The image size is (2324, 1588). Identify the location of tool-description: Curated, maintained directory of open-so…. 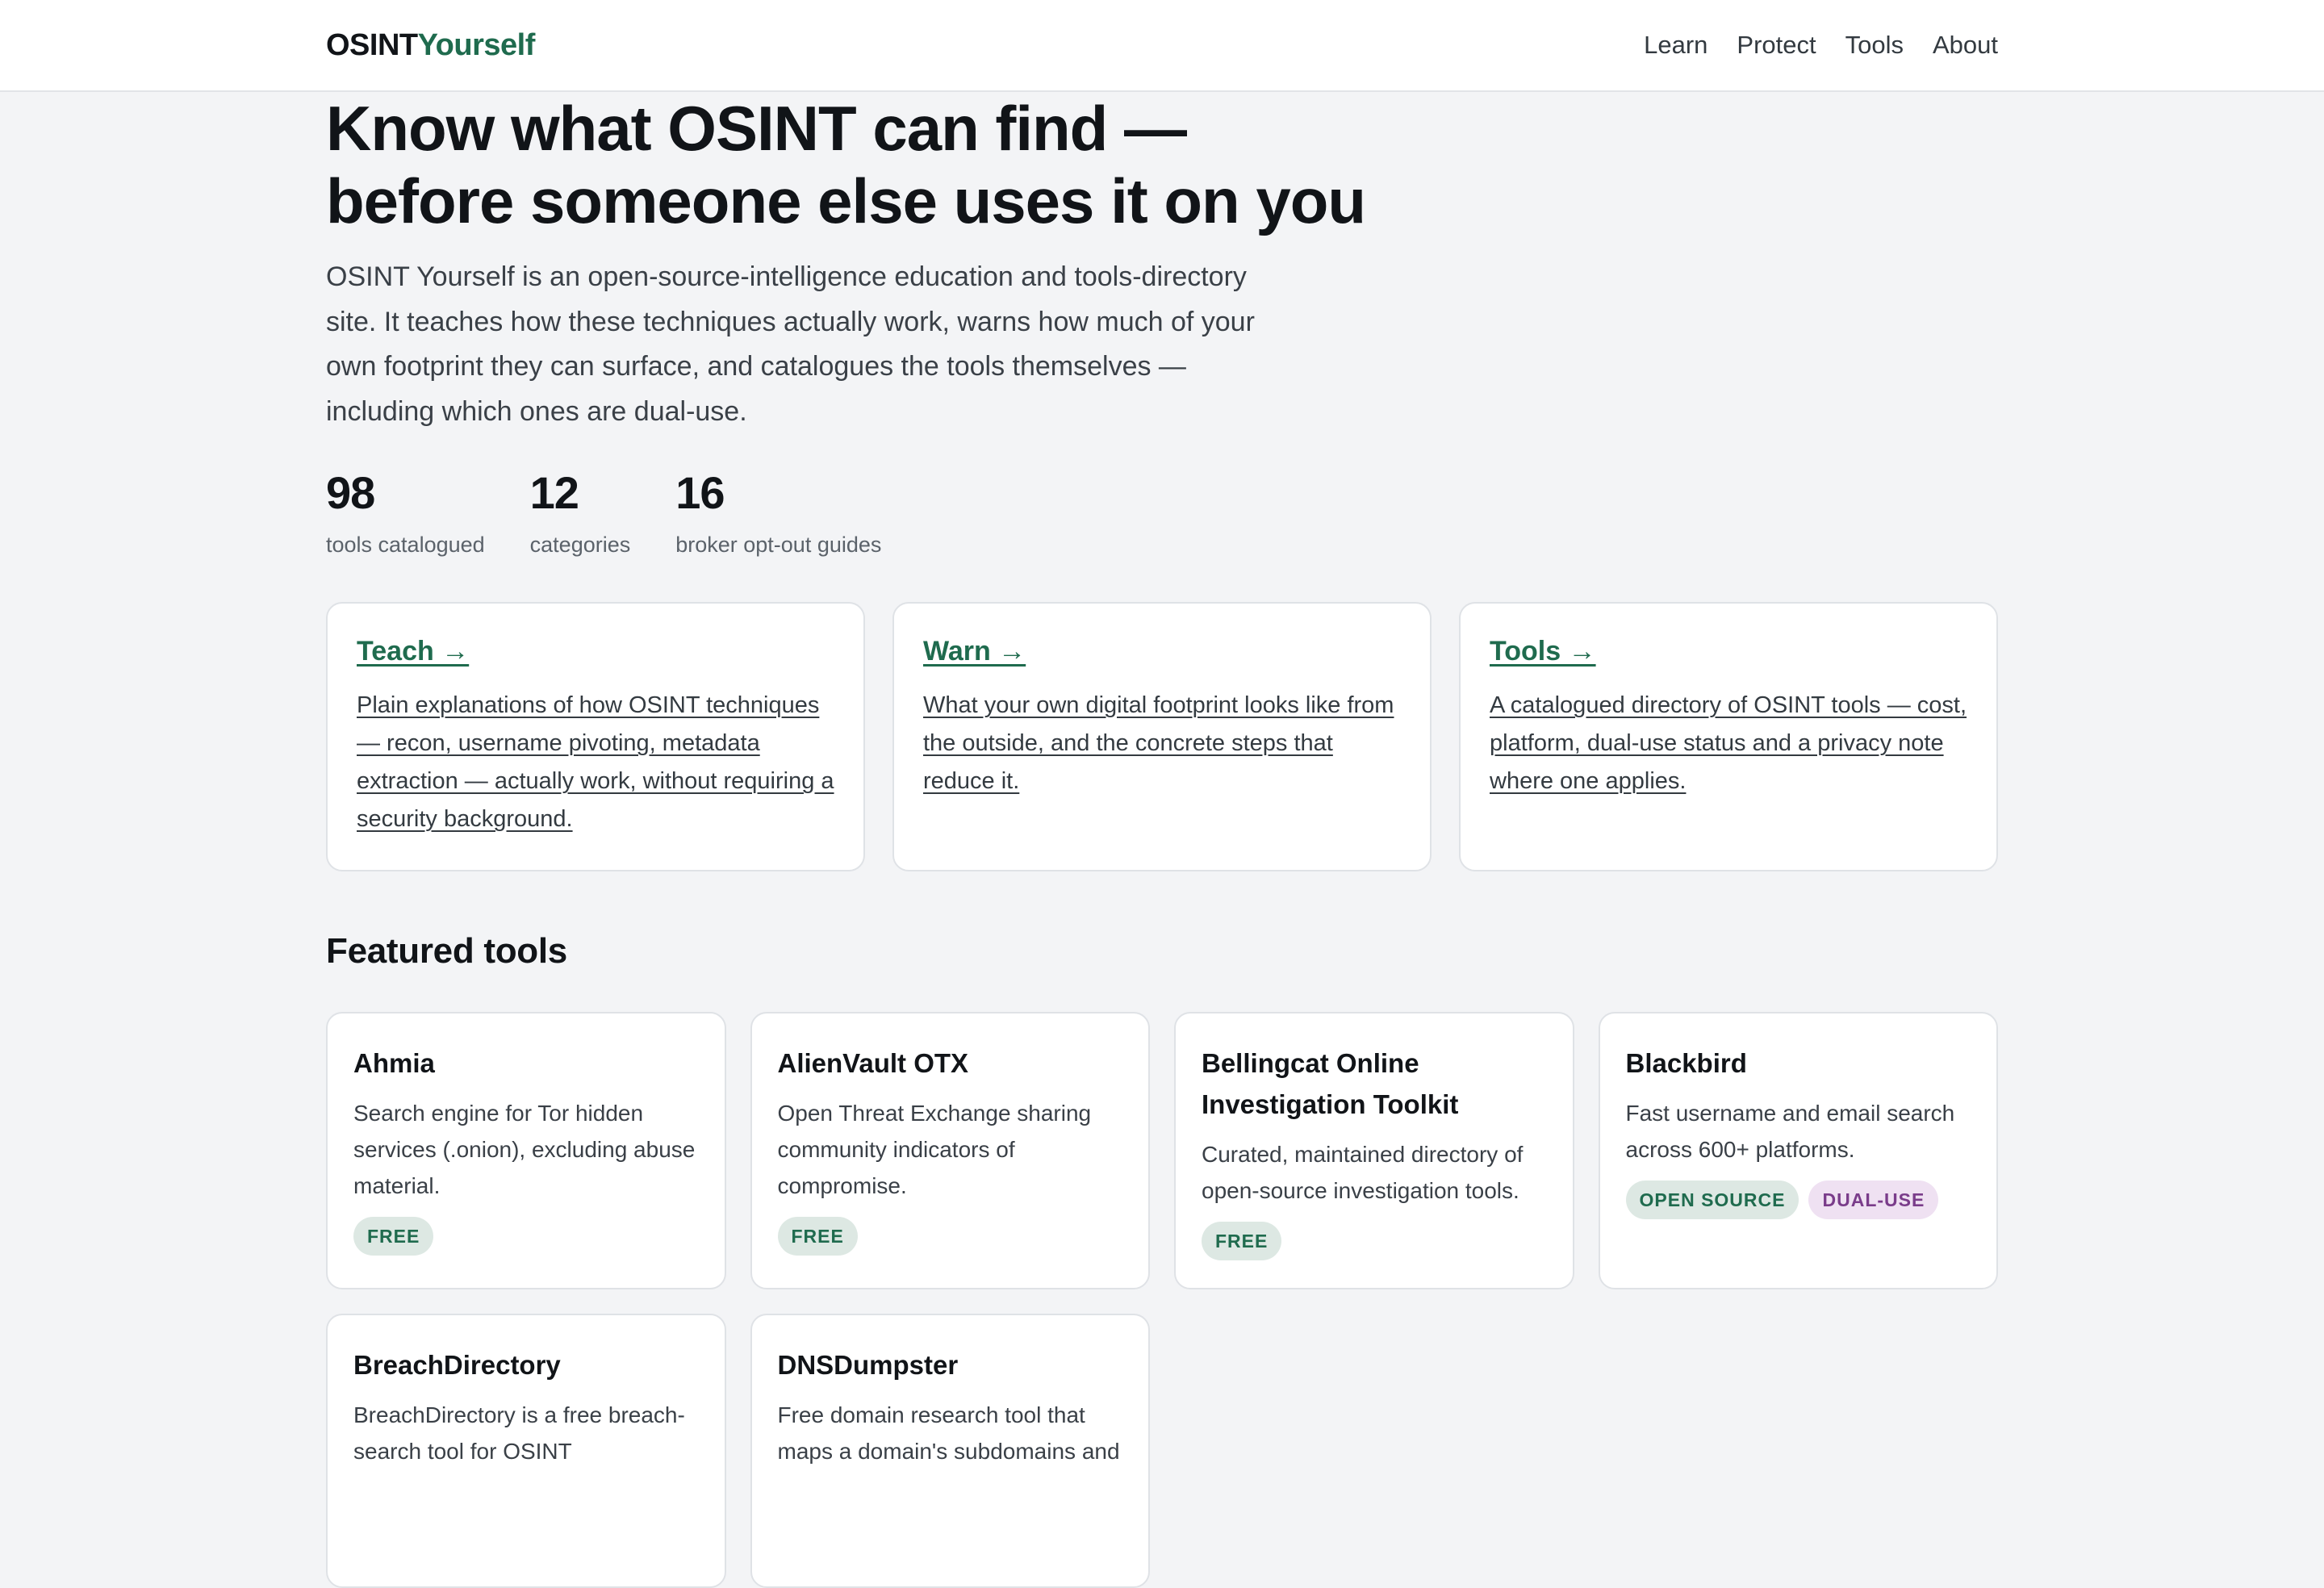
(1363, 1172).